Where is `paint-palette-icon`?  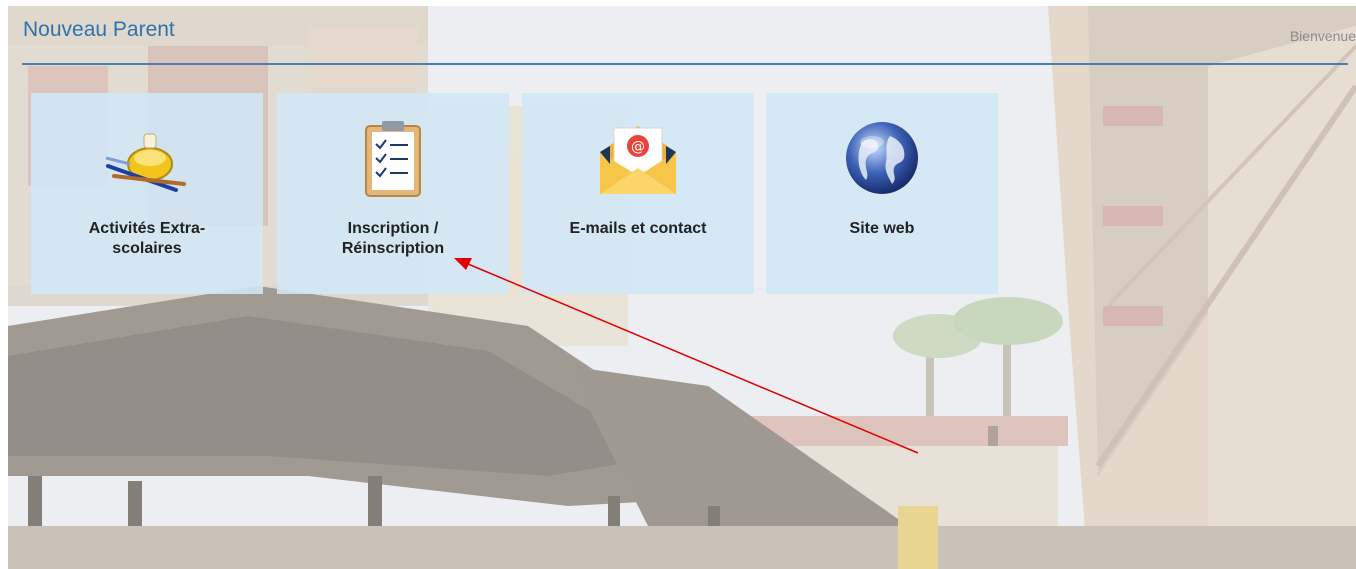
paint-palette-icon is located at coordinates (147, 158).